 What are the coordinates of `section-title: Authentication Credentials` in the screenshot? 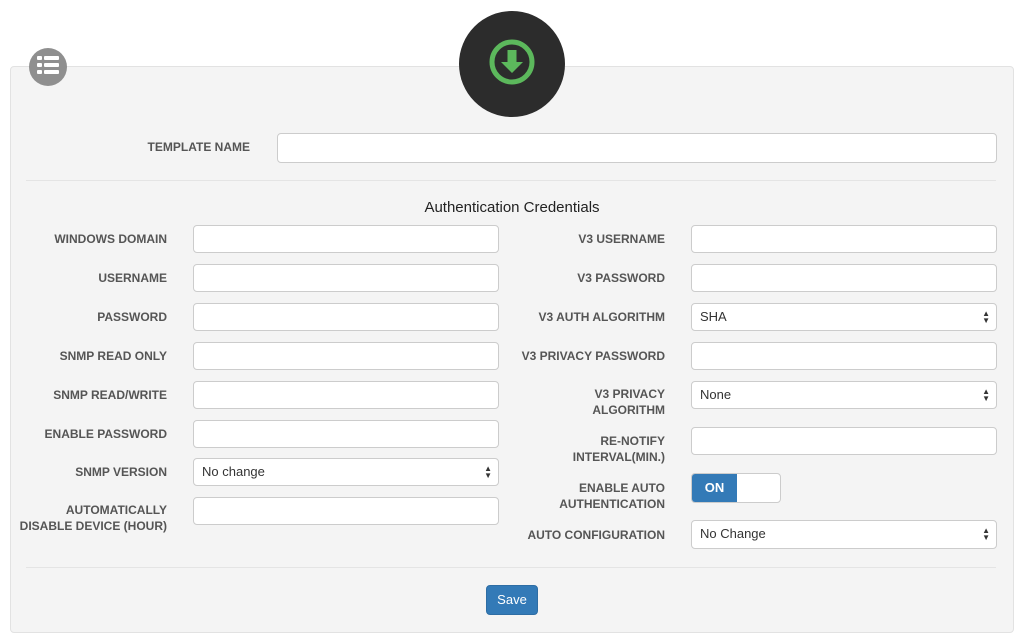 It's located at (512, 207).